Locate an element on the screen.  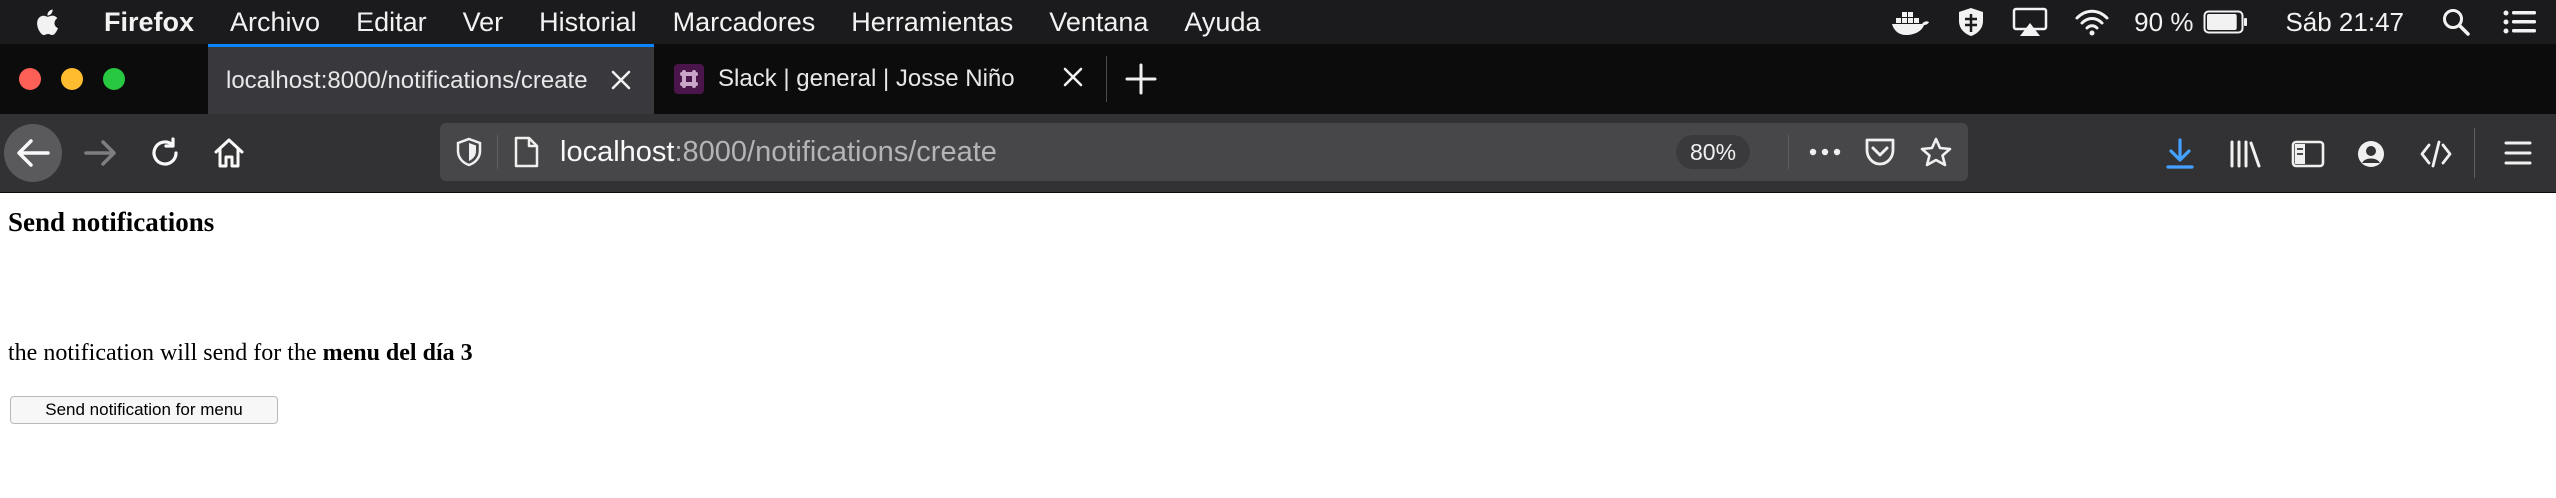
page-actions-more-icon is located at coordinates (1825, 152).